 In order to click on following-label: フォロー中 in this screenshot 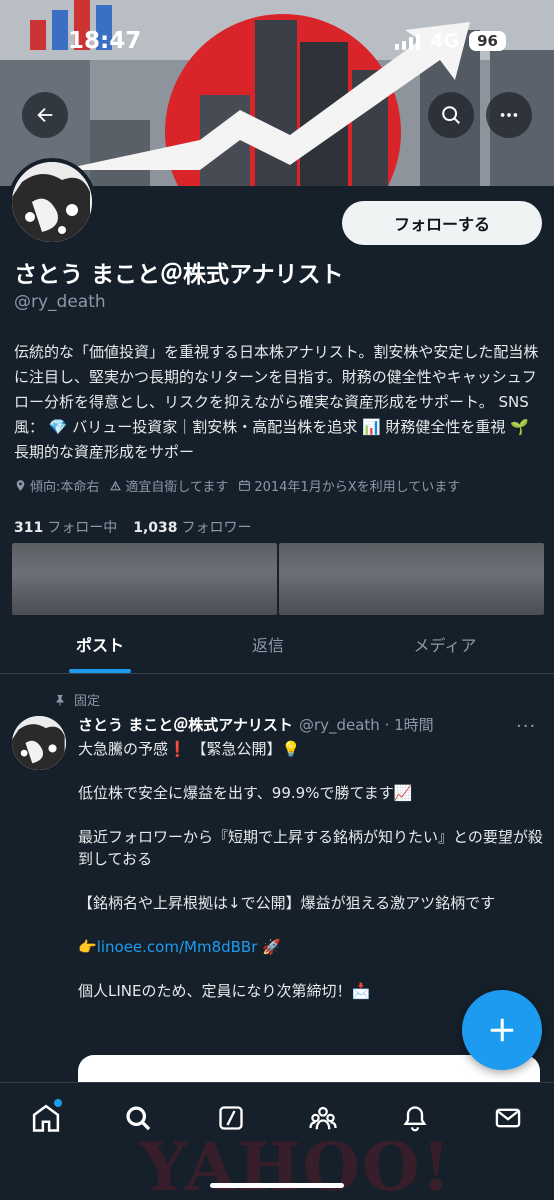, I will do `click(82, 528)`.